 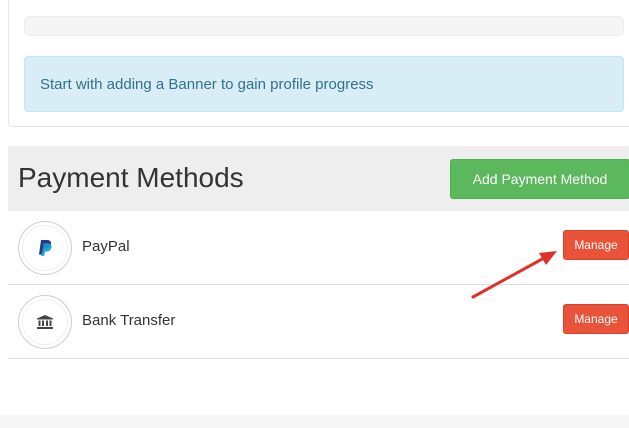 I want to click on page-footer-strip, so click(x=314, y=421).